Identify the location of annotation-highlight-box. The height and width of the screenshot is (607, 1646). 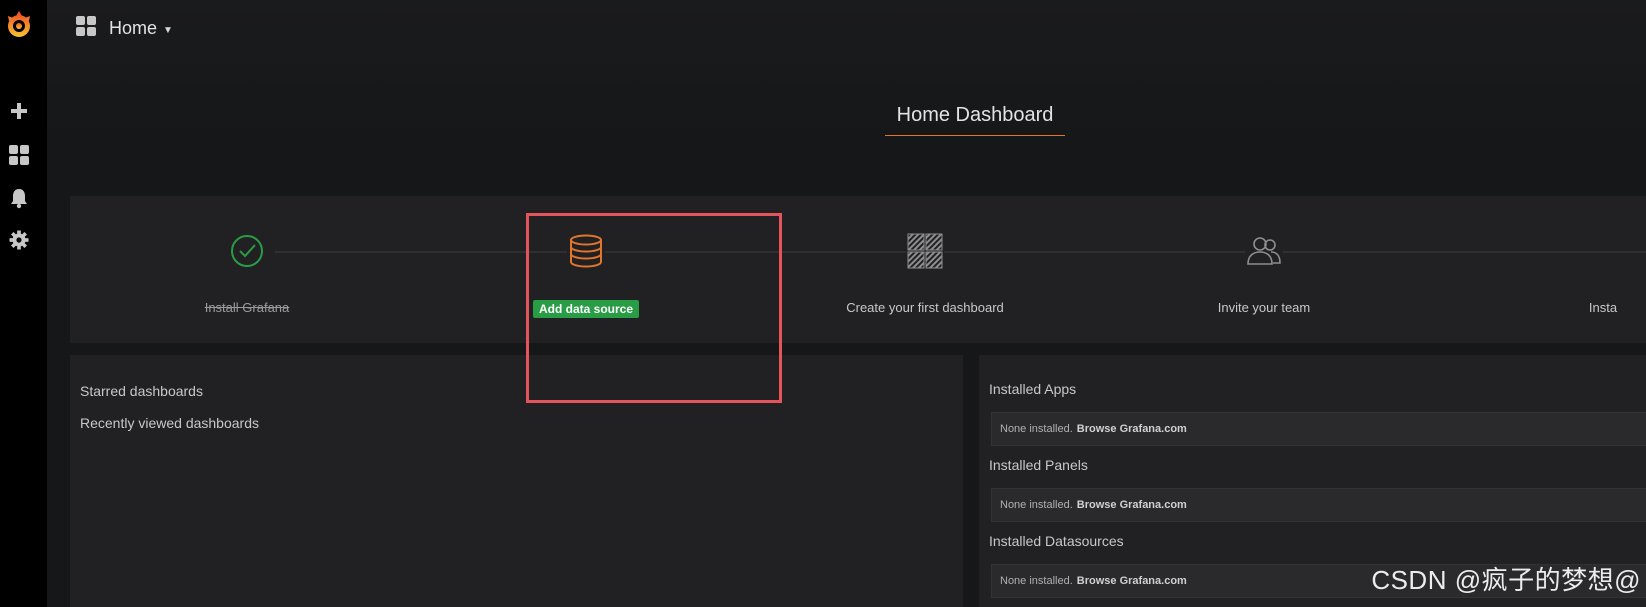
(654, 308).